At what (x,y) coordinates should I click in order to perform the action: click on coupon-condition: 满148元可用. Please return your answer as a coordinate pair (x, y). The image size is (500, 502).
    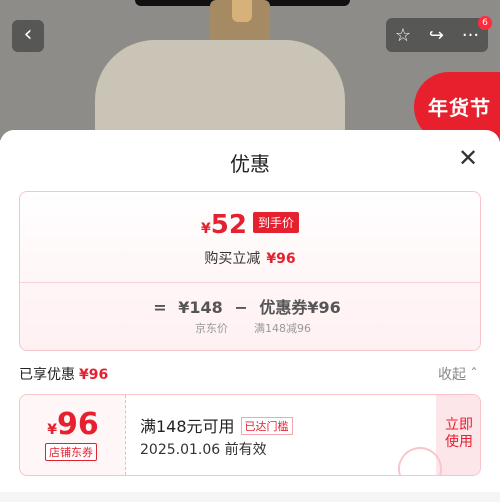
    Looking at the image, I should click on (187, 426).